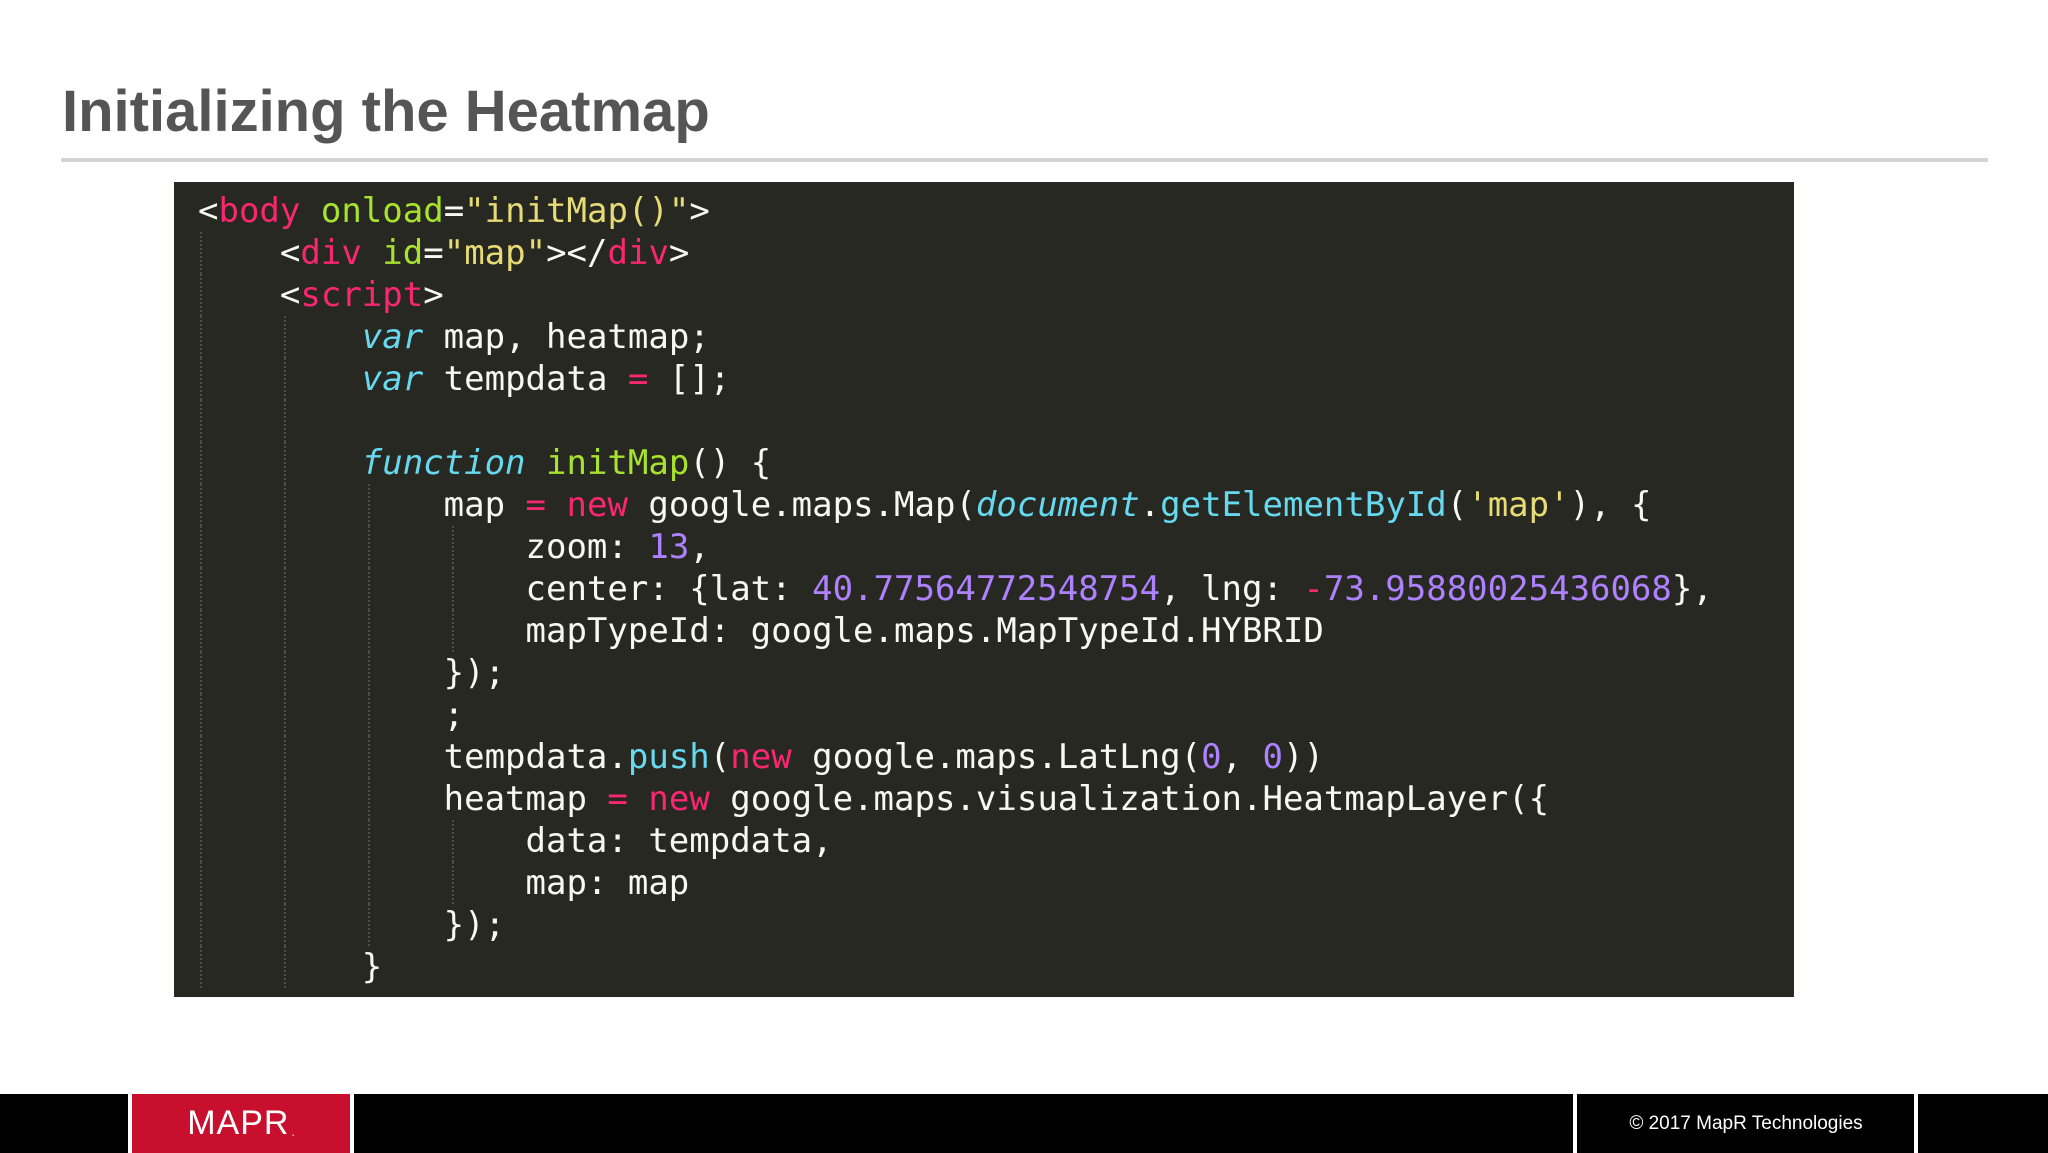  I want to click on code-token: ), {, so click(1610, 505).